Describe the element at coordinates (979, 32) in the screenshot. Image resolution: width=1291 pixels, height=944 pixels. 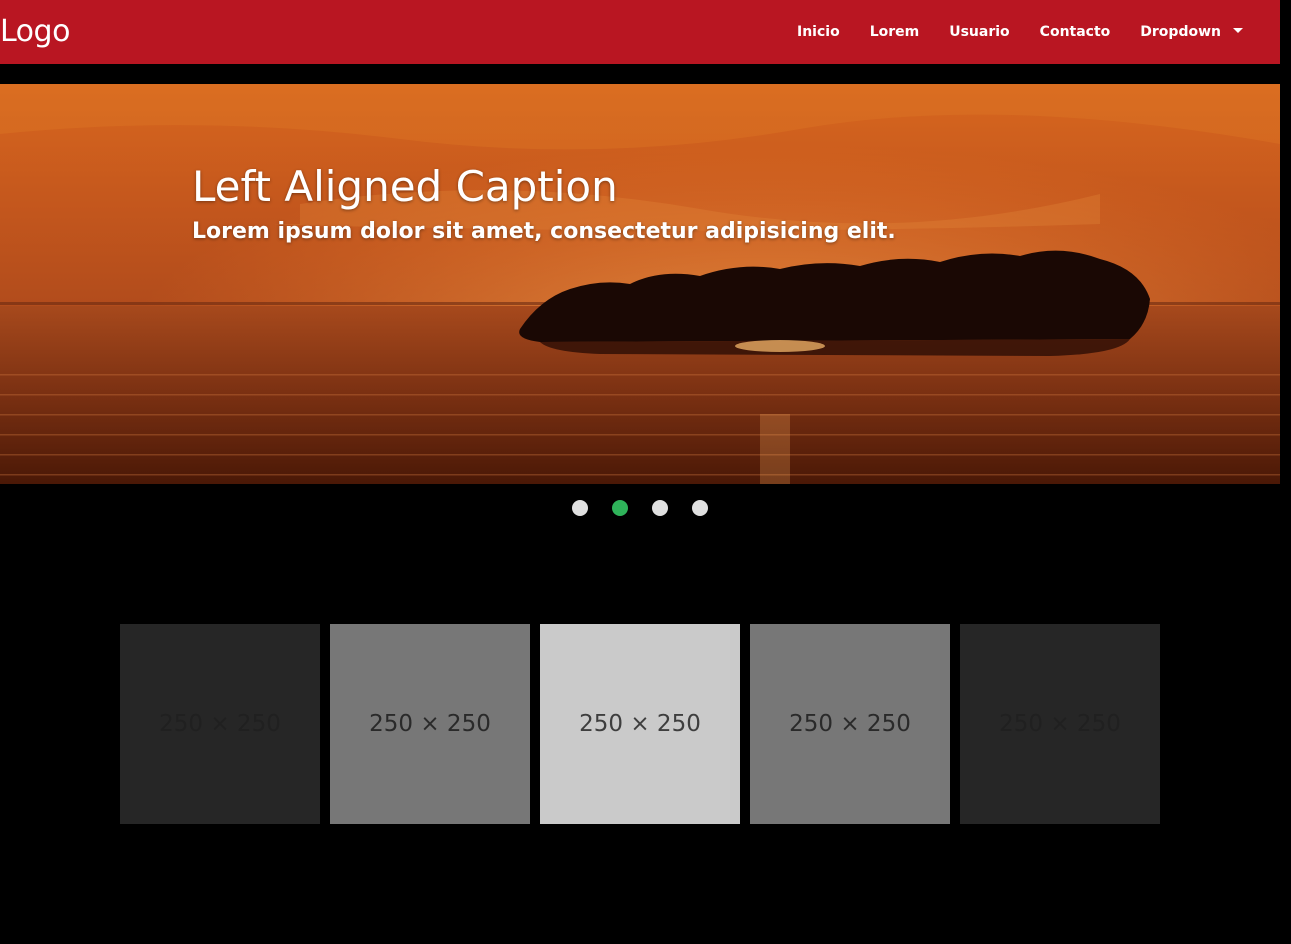
I see `nav-item-usuario: Usuario` at that location.